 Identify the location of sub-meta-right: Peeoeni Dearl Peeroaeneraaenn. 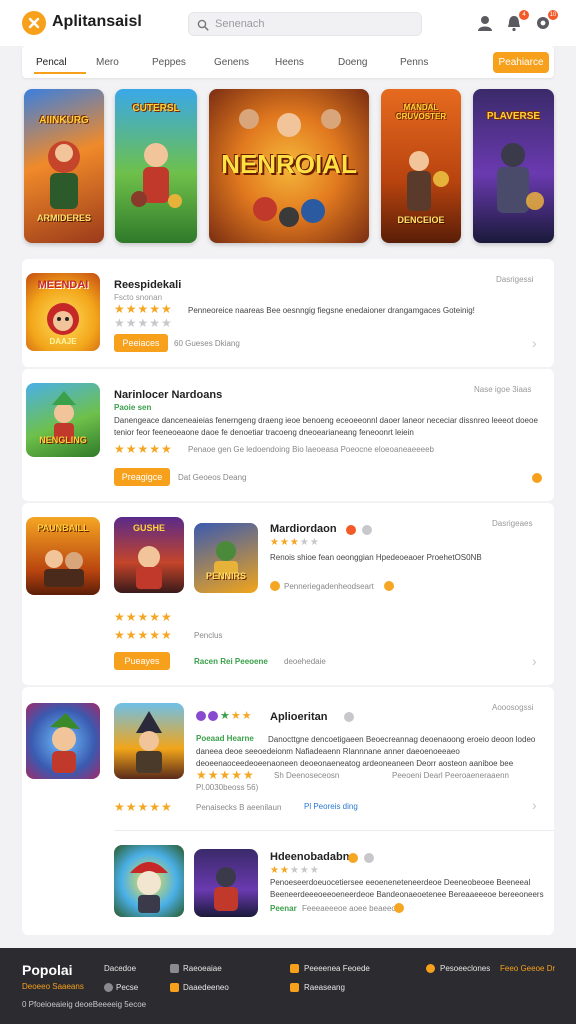
(450, 775).